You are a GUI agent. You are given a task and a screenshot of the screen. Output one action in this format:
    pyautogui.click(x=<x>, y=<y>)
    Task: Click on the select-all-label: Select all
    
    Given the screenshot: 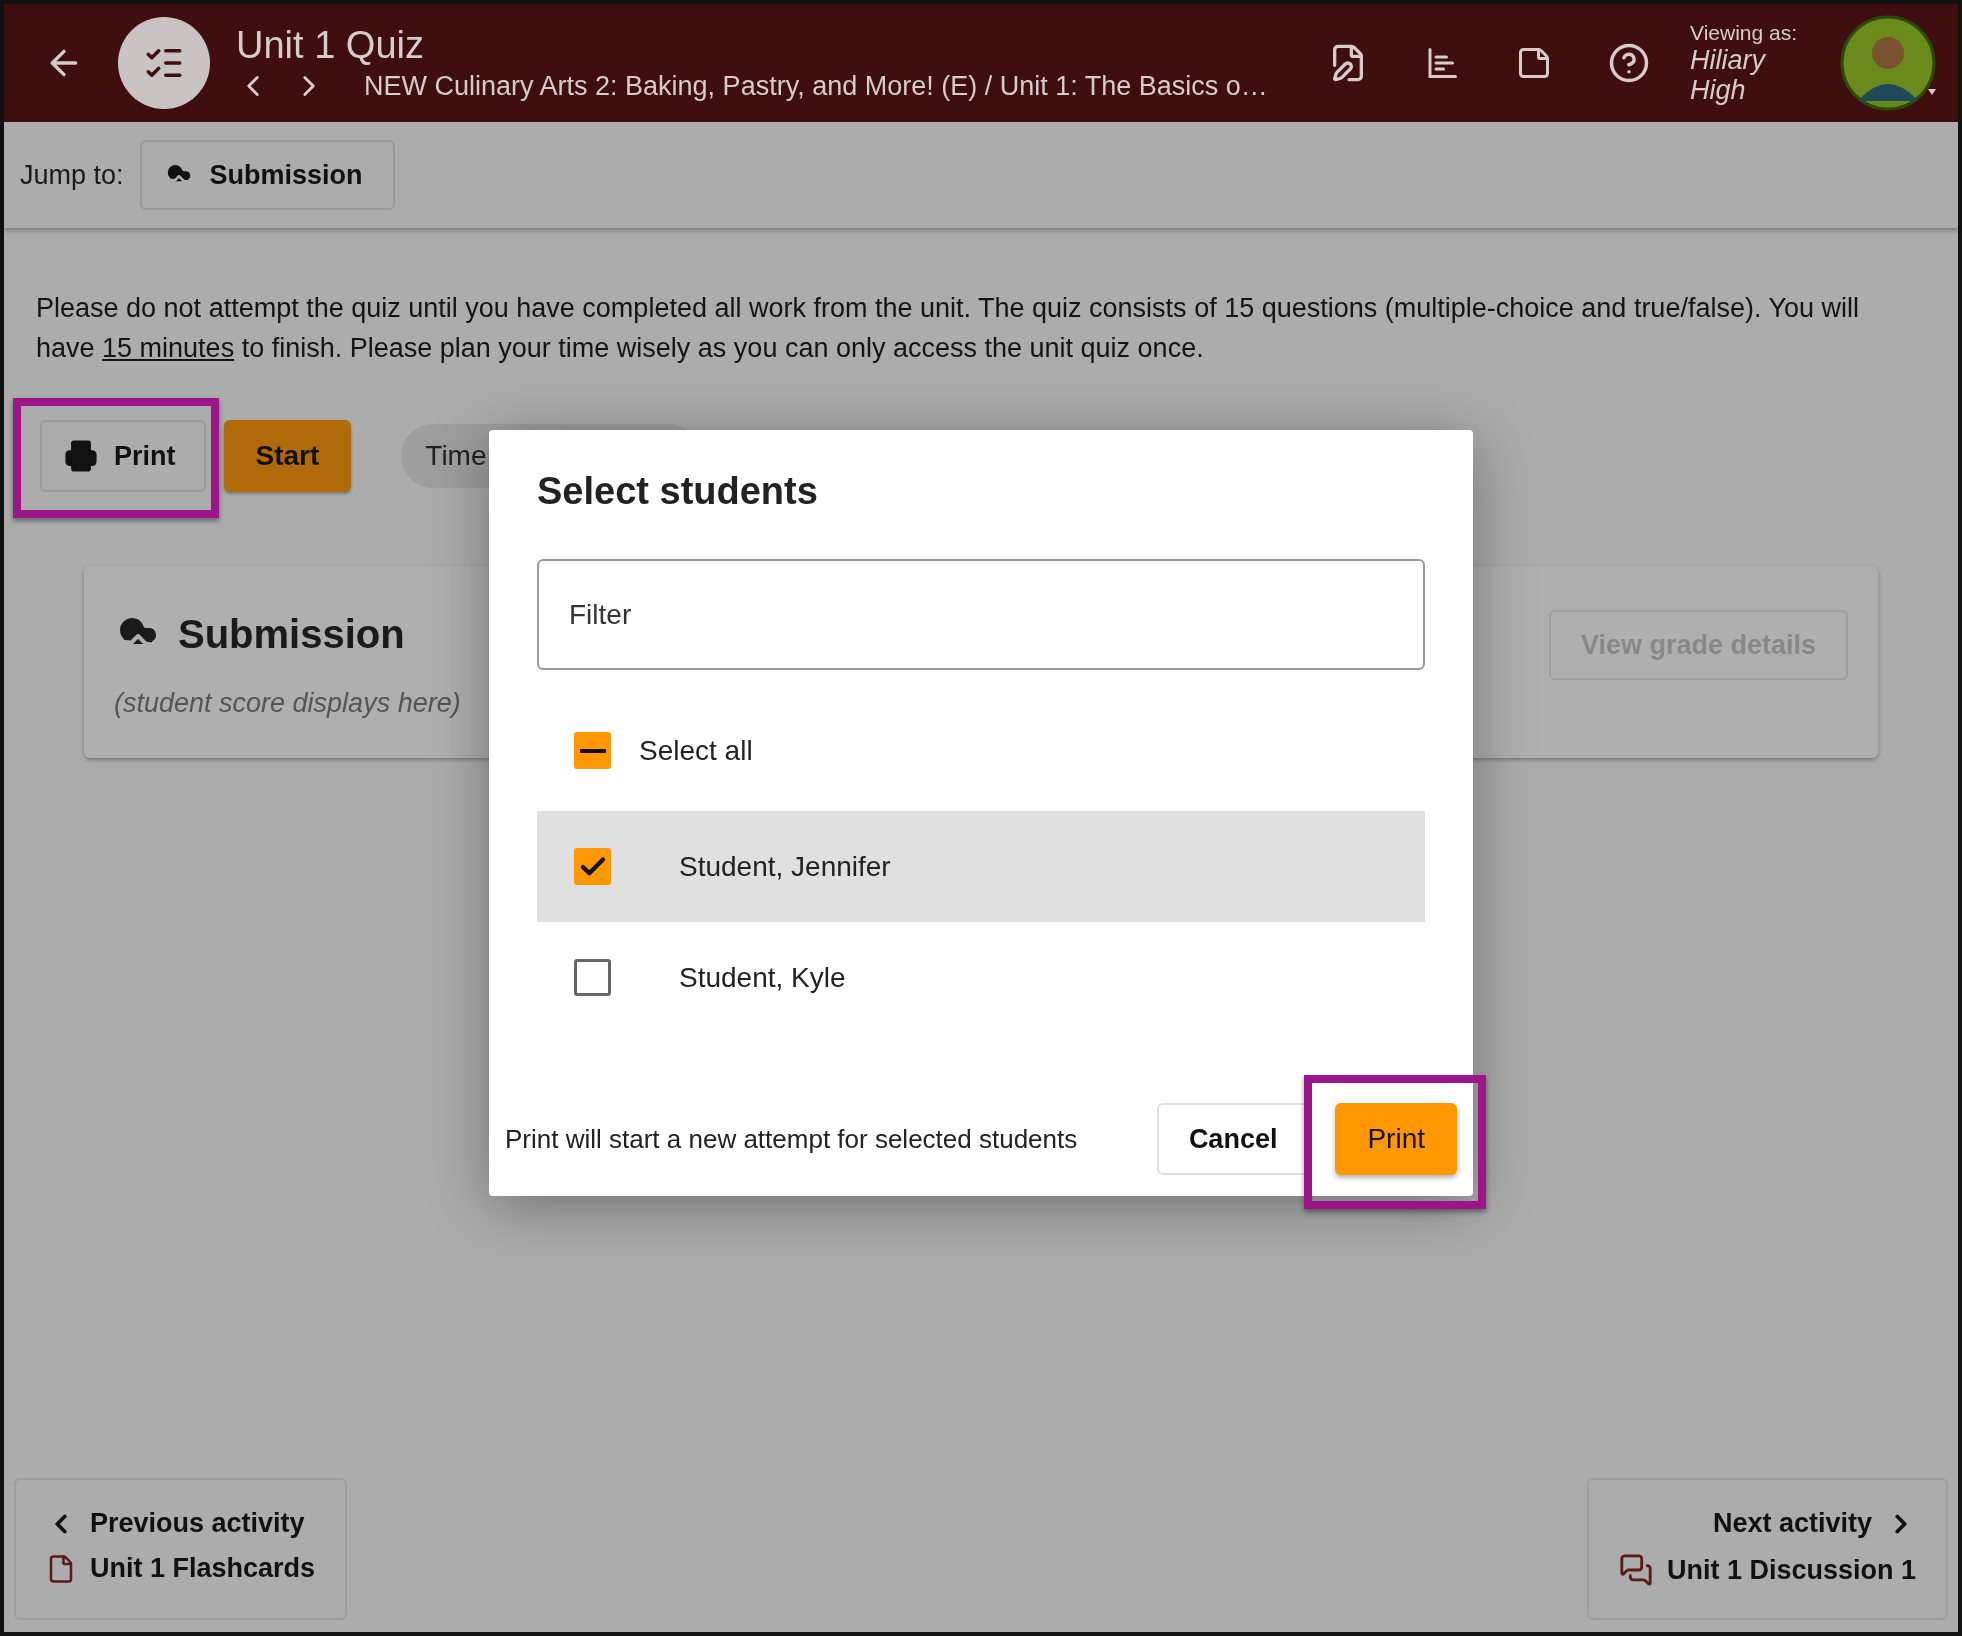 What is the action you would take?
    pyautogui.click(x=696, y=750)
    